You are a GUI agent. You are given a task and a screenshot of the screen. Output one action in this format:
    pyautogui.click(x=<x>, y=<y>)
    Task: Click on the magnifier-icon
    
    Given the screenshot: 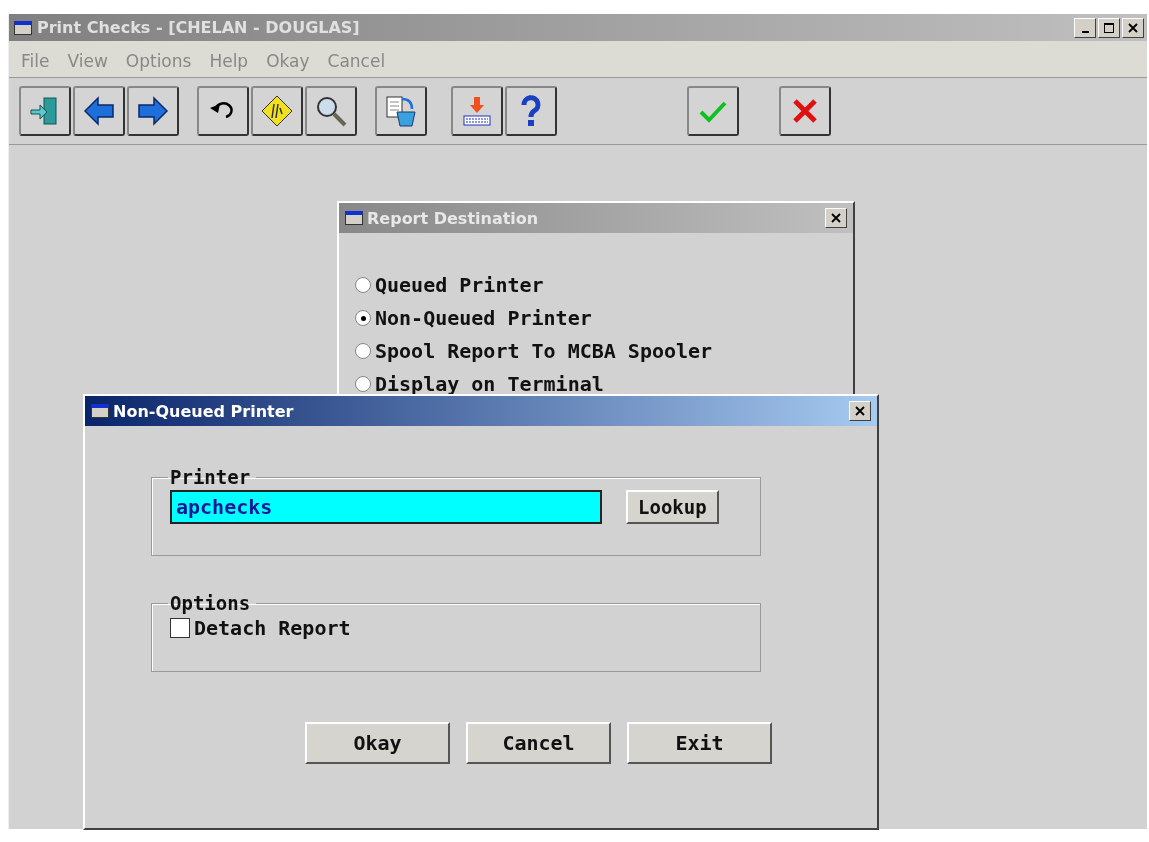 What is the action you would take?
    pyautogui.click(x=331, y=111)
    